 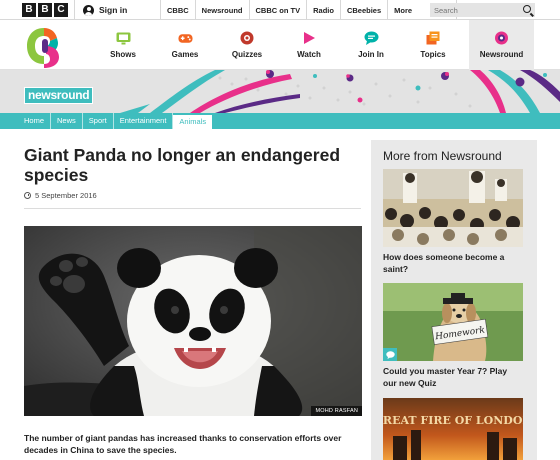 What do you see at coordinates (444, 263) in the screenshot?
I see `promo-caption: How does someone become a saint?` at bounding box center [444, 263].